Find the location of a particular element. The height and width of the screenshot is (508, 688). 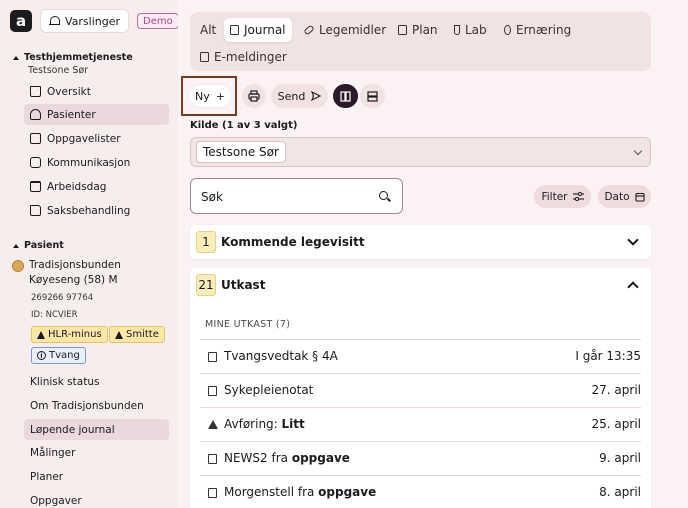

patient-link-malinger: Målinger is located at coordinates (96, 452).